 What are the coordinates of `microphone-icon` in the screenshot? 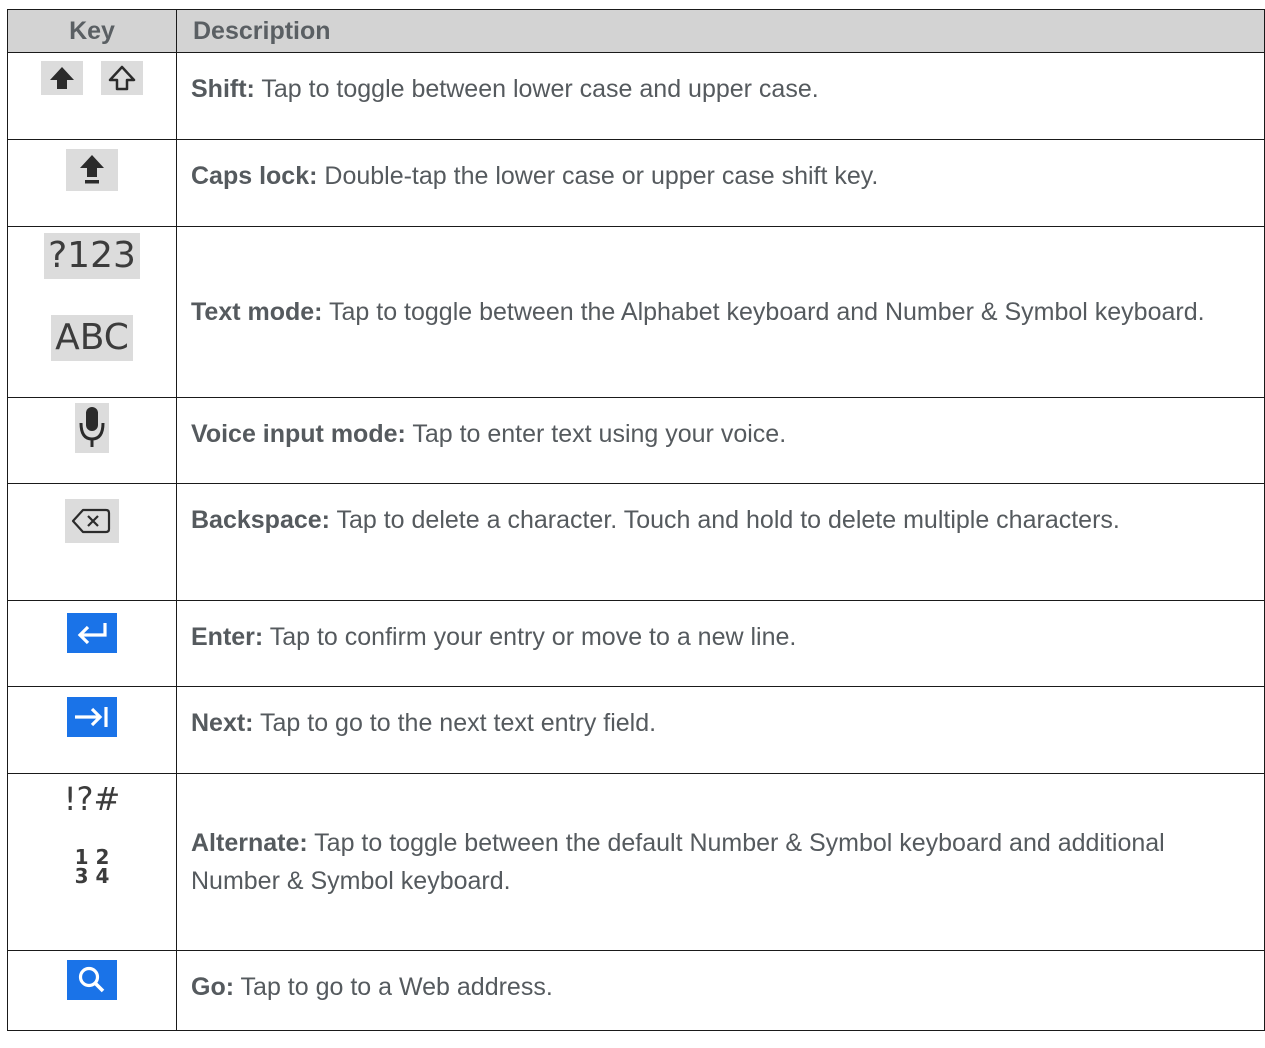 It's located at (92, 428).